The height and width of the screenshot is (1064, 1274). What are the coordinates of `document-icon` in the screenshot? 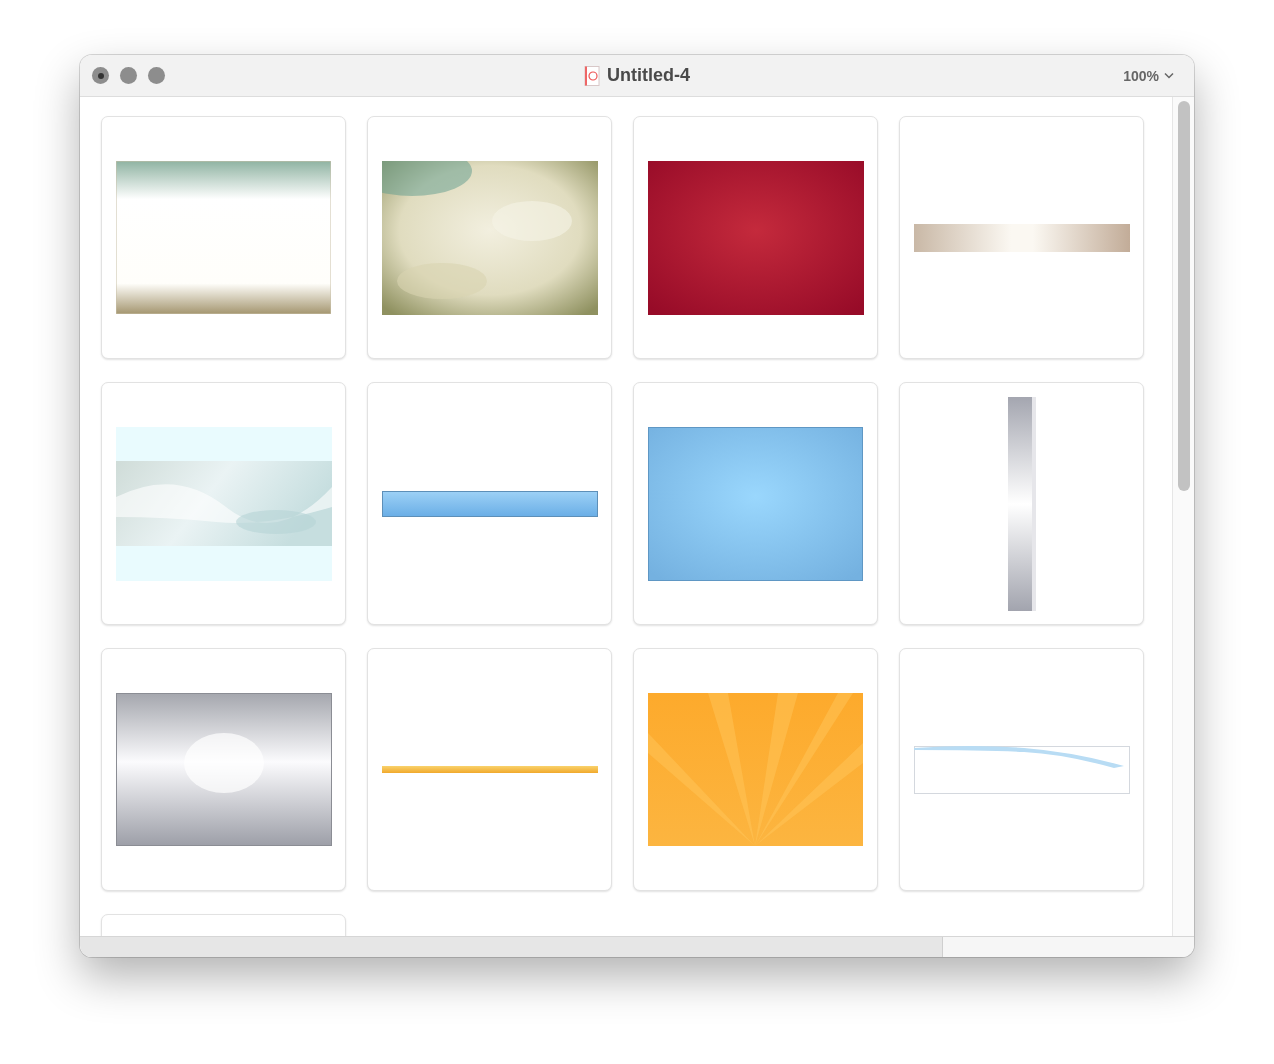 It's located at (592, 75).